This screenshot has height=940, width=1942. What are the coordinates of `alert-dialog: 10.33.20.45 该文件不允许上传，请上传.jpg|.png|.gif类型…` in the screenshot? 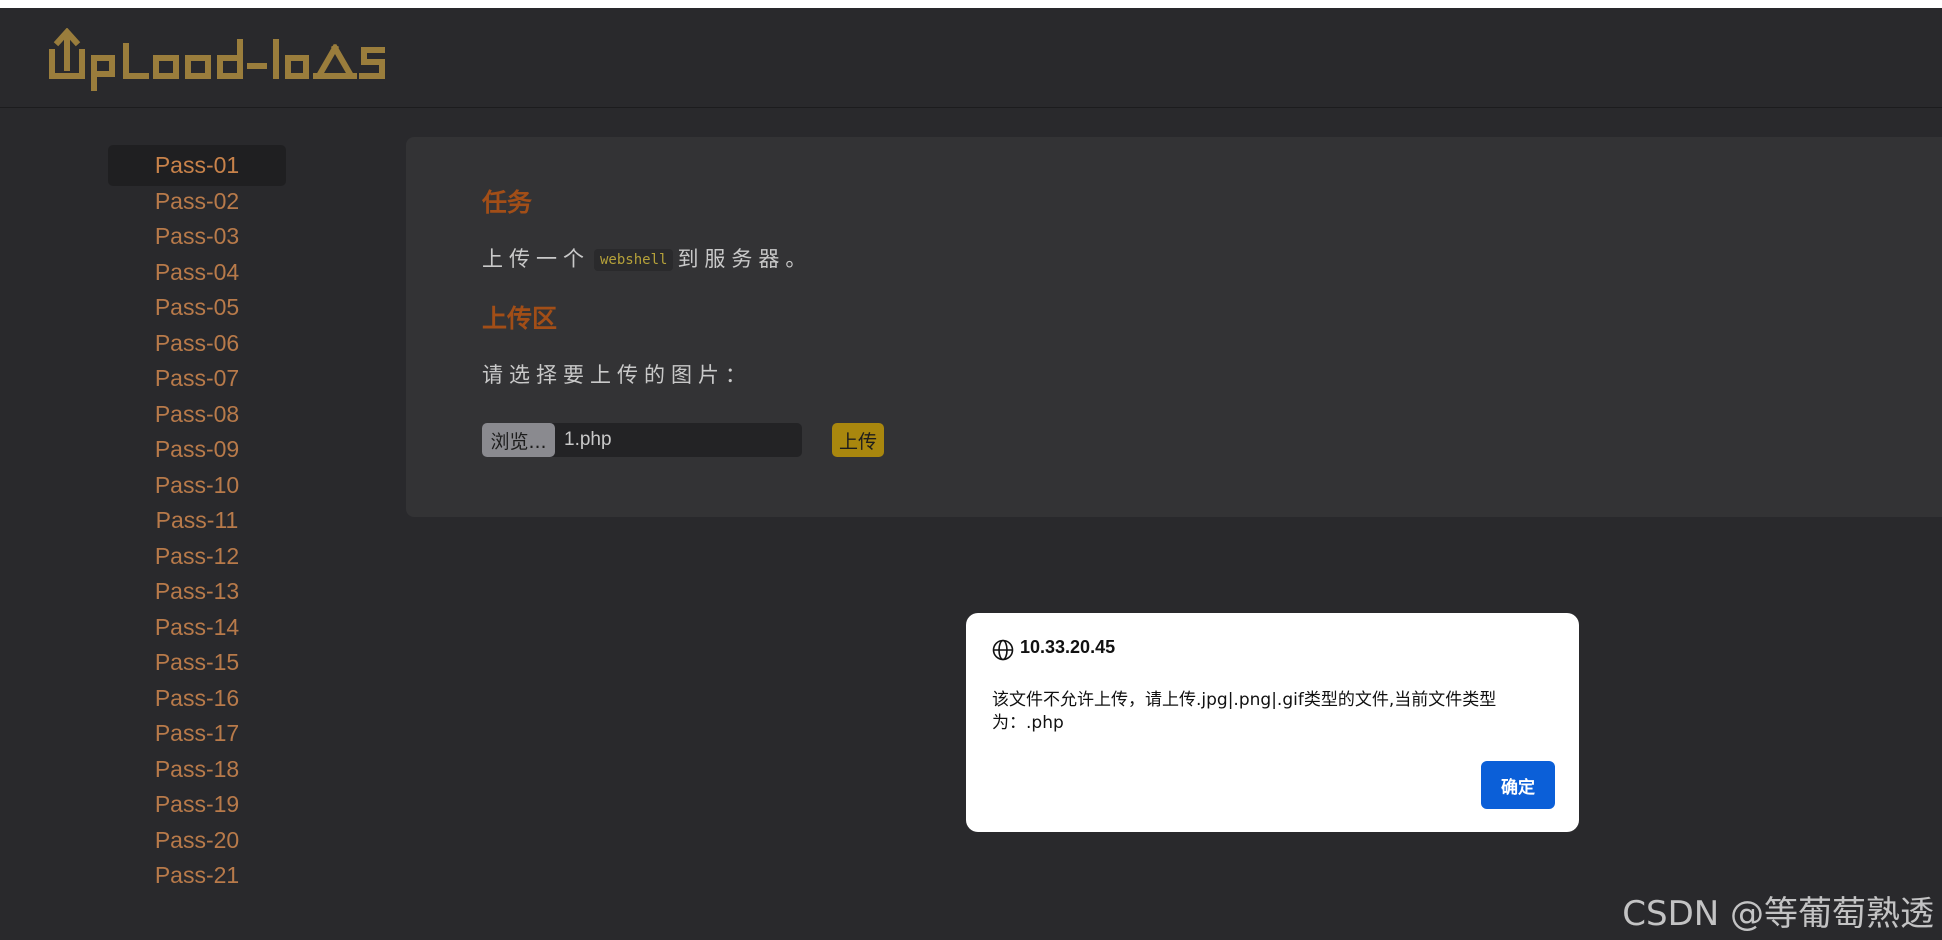 It's located at (1272, 722).